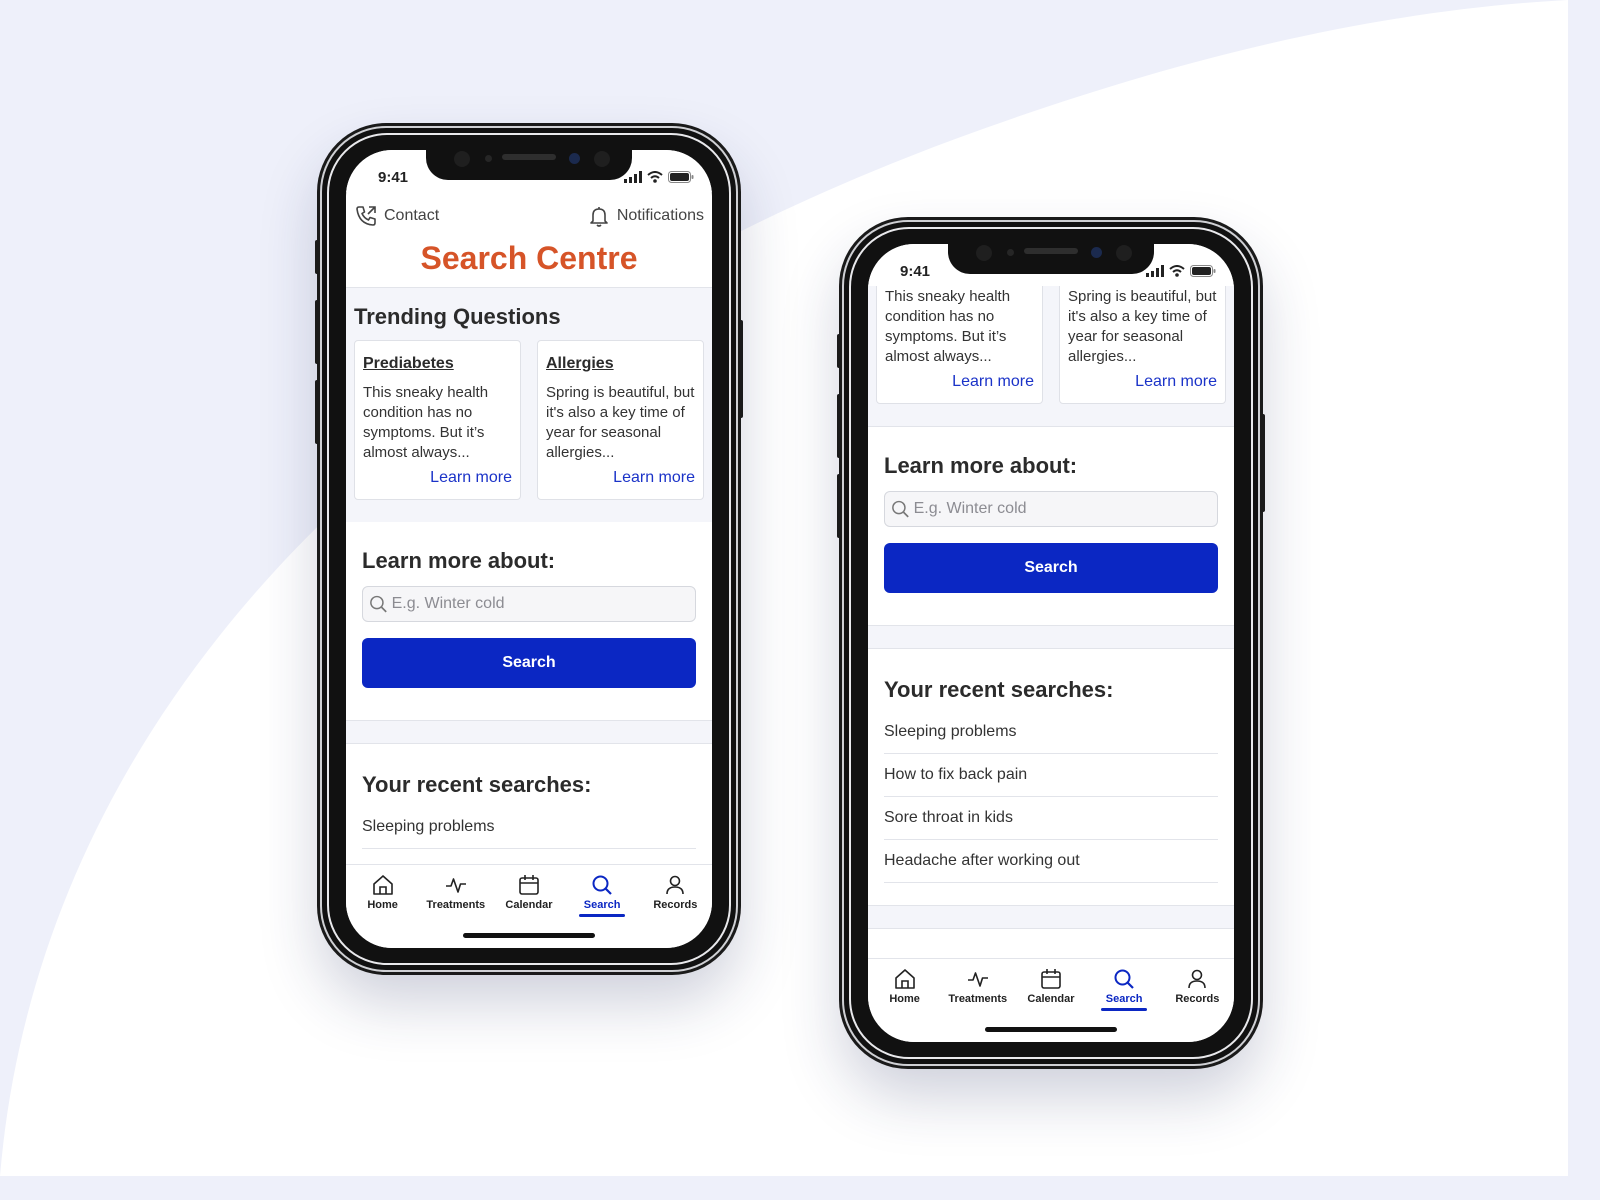 Image resolution: width=1600 pixels, height=1200 pixels. I want to click on notifications-button: Notifications, so click(645, 216).